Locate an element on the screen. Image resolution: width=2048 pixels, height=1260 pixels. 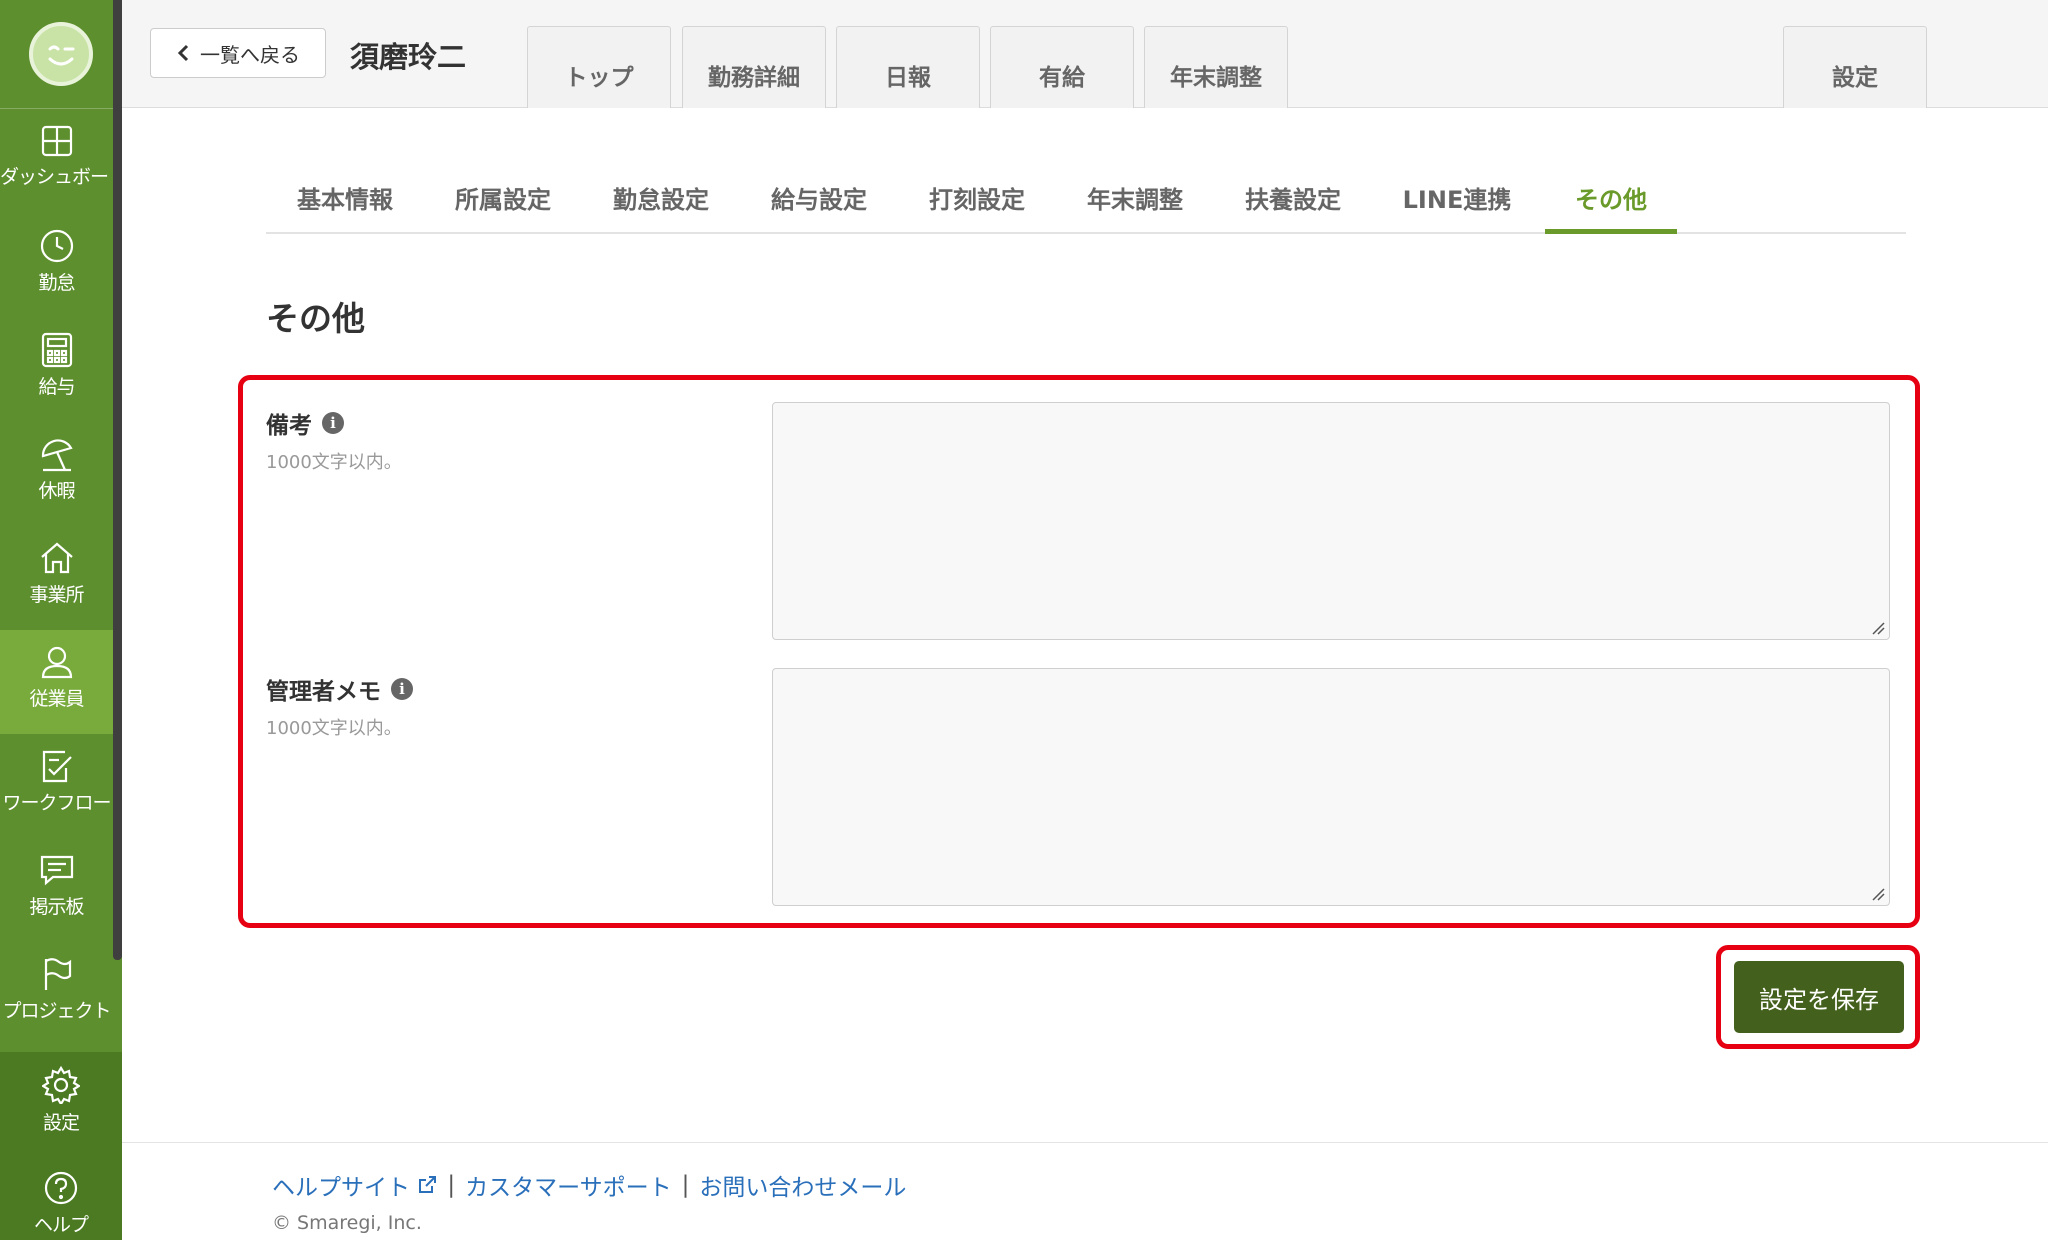
sidebar-item-label: 従業員 is located at coordinates (56, 699).